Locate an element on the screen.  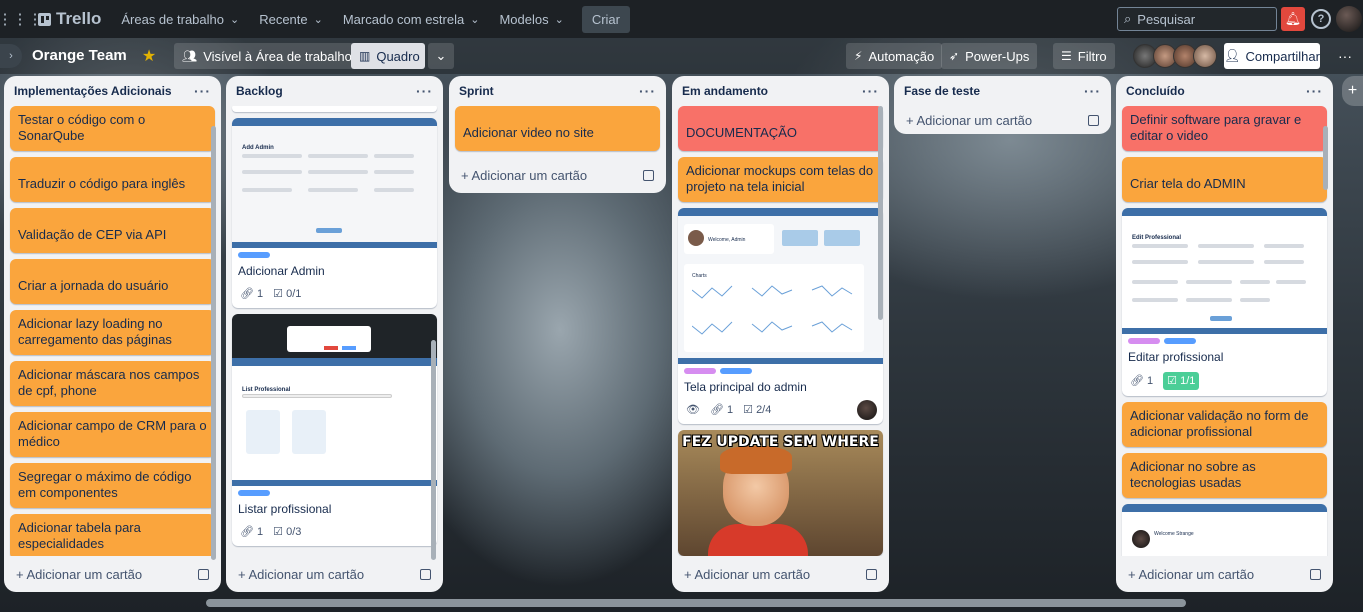
card-member-avatar is located at coordinates (867, 410).